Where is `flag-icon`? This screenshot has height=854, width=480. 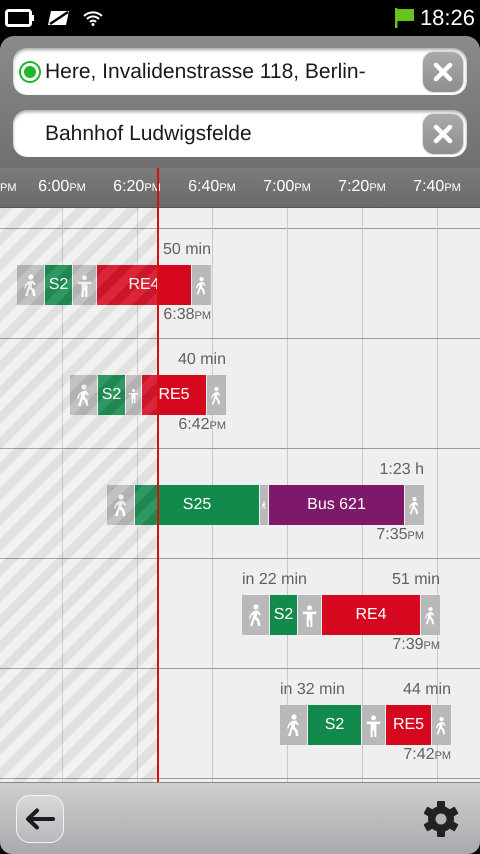
flag-icon is located at coordinates (404, 18).